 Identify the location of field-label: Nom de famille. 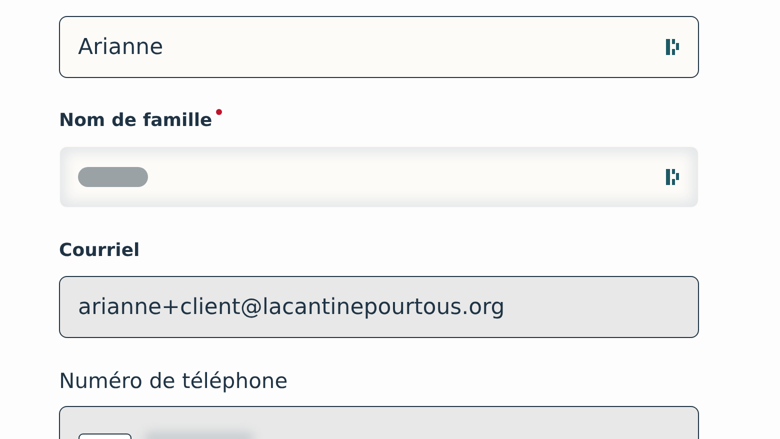
(135, 121).